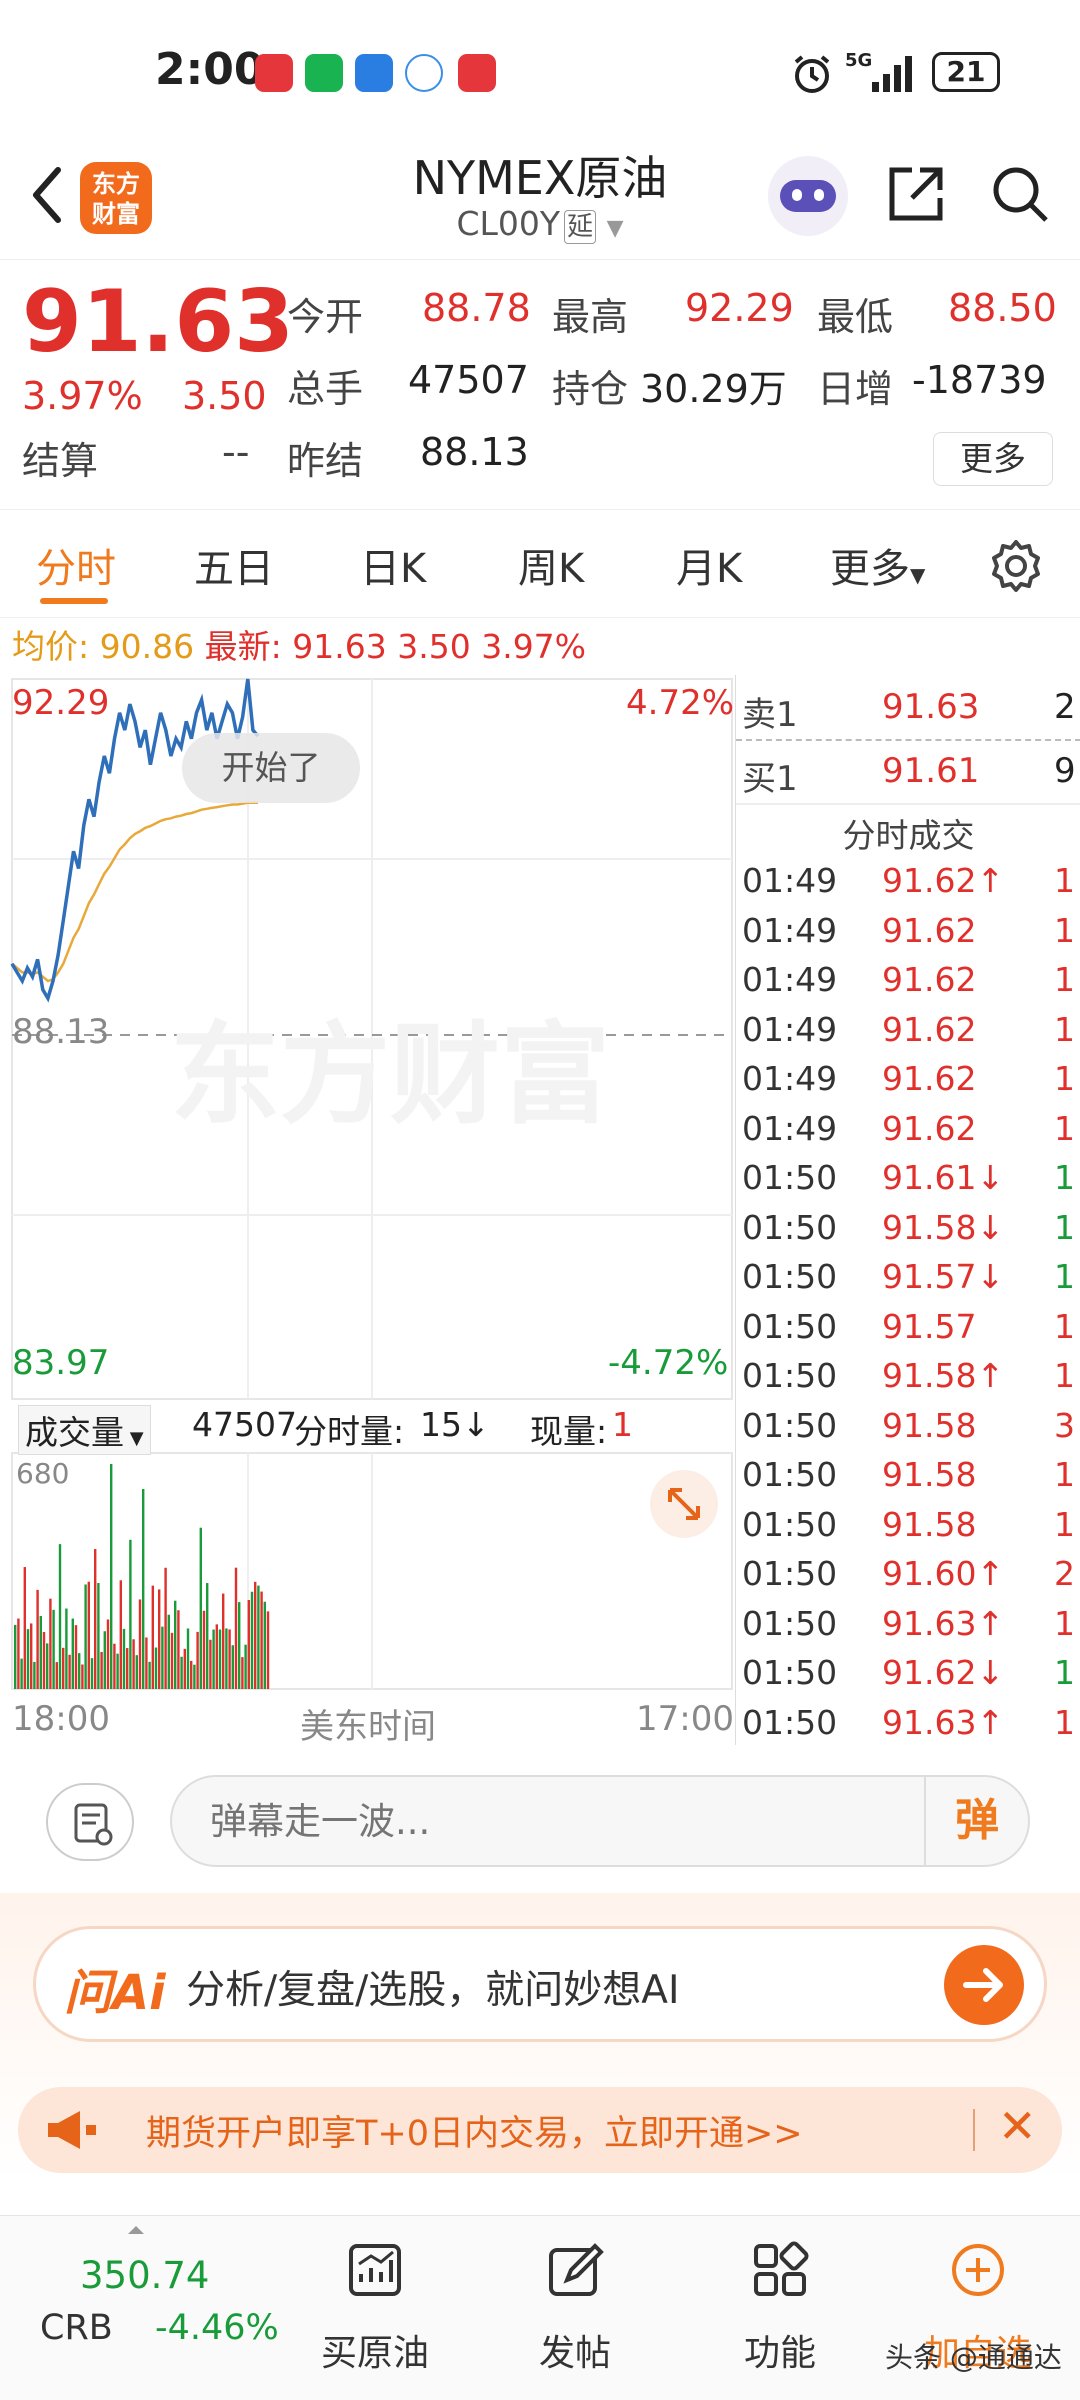  I want to click on x-axis-end: 17:00, so click(685, 1719).